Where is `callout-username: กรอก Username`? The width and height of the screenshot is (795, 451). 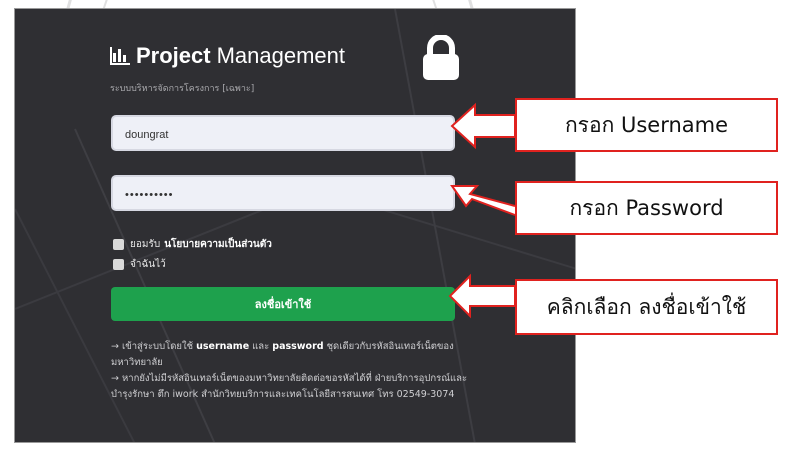 callout-username: กรอก Username is located at coordinates (646, 125).